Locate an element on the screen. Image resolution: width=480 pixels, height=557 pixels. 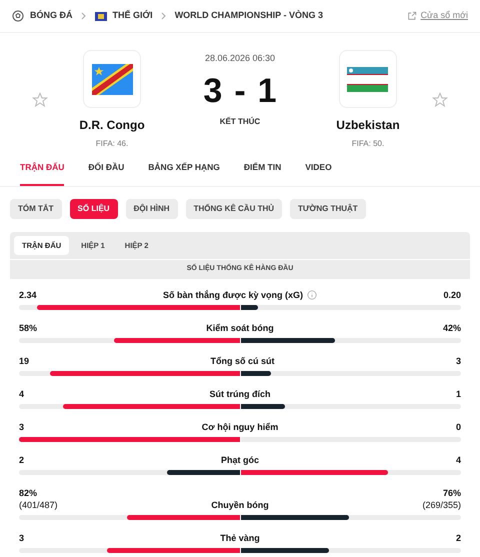
filter-pill: SỐ LIỆU is located at coordinates (94, 209).